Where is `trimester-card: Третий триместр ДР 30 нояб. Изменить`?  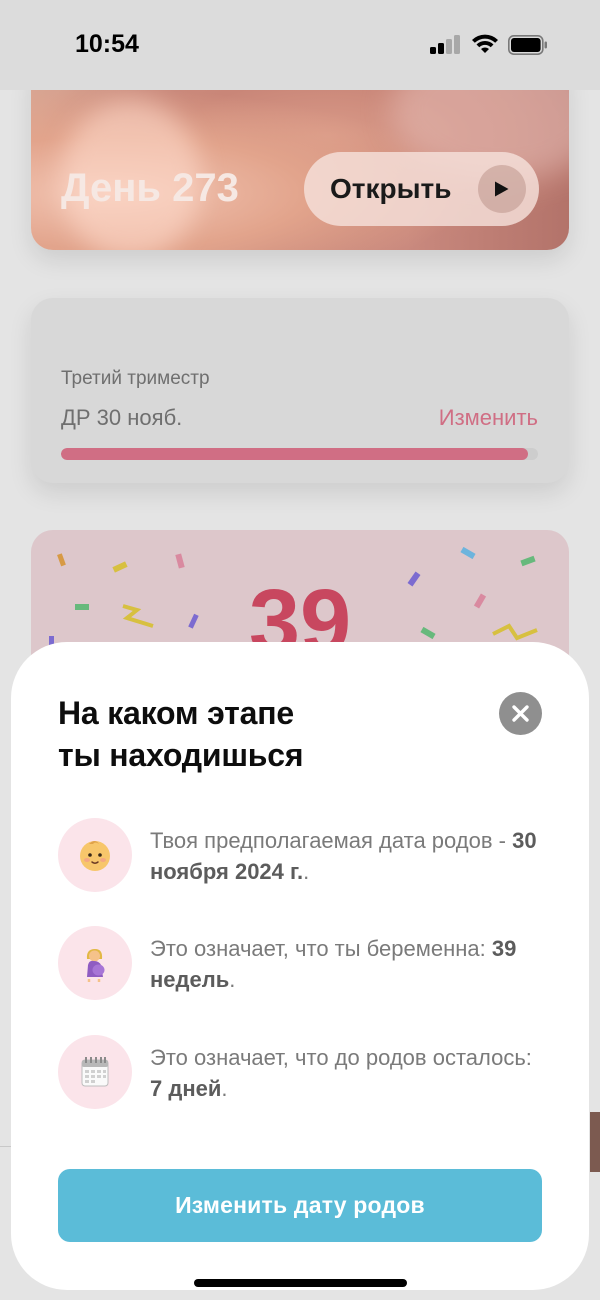 trimester-card: Третий триместр ДР 30 нояб. Изменить is located at coordinates (300, 390).